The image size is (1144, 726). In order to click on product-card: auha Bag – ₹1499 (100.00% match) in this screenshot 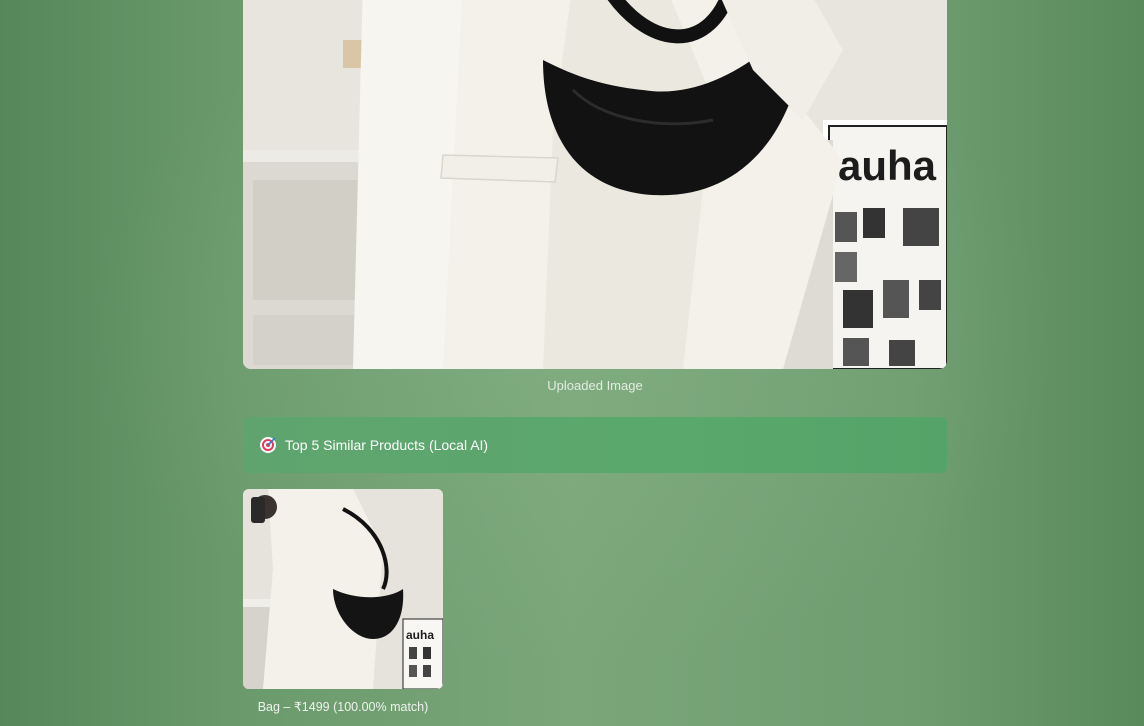, I will do `click(343, 601)`.